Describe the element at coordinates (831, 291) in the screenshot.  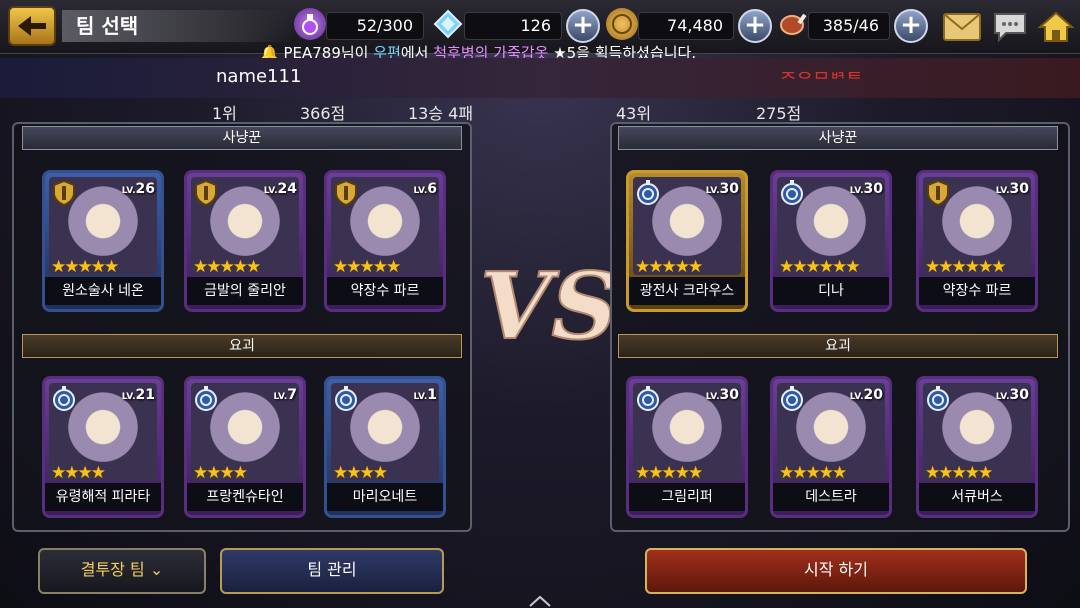
I see `character-name: 디나` at that location.